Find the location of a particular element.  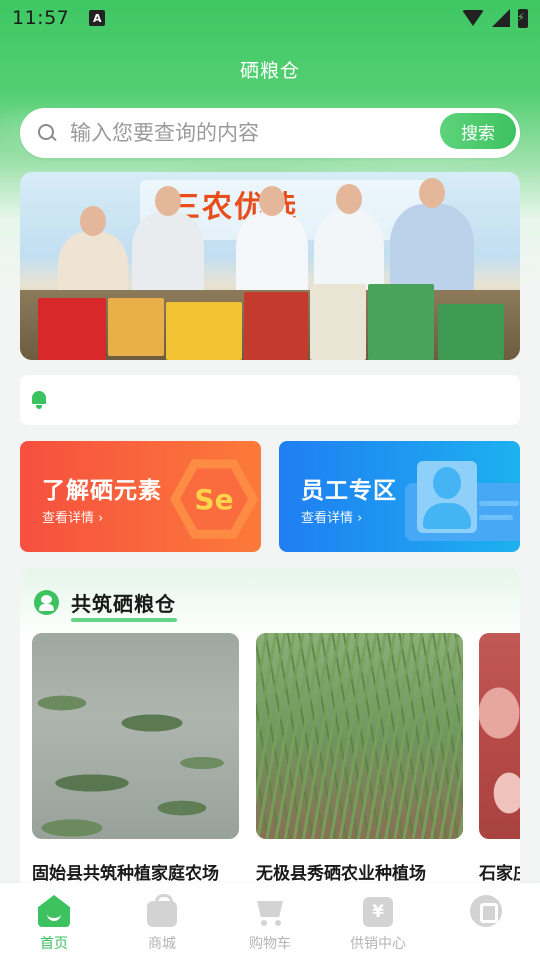

farm-card: 固始县共筑种植家庭农场 is located at coordinates (135, 758).